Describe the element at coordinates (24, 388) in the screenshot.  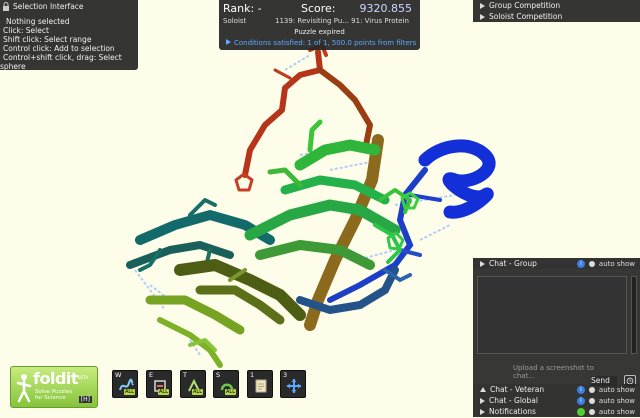
I see `foldit-figure-icon` at that location.